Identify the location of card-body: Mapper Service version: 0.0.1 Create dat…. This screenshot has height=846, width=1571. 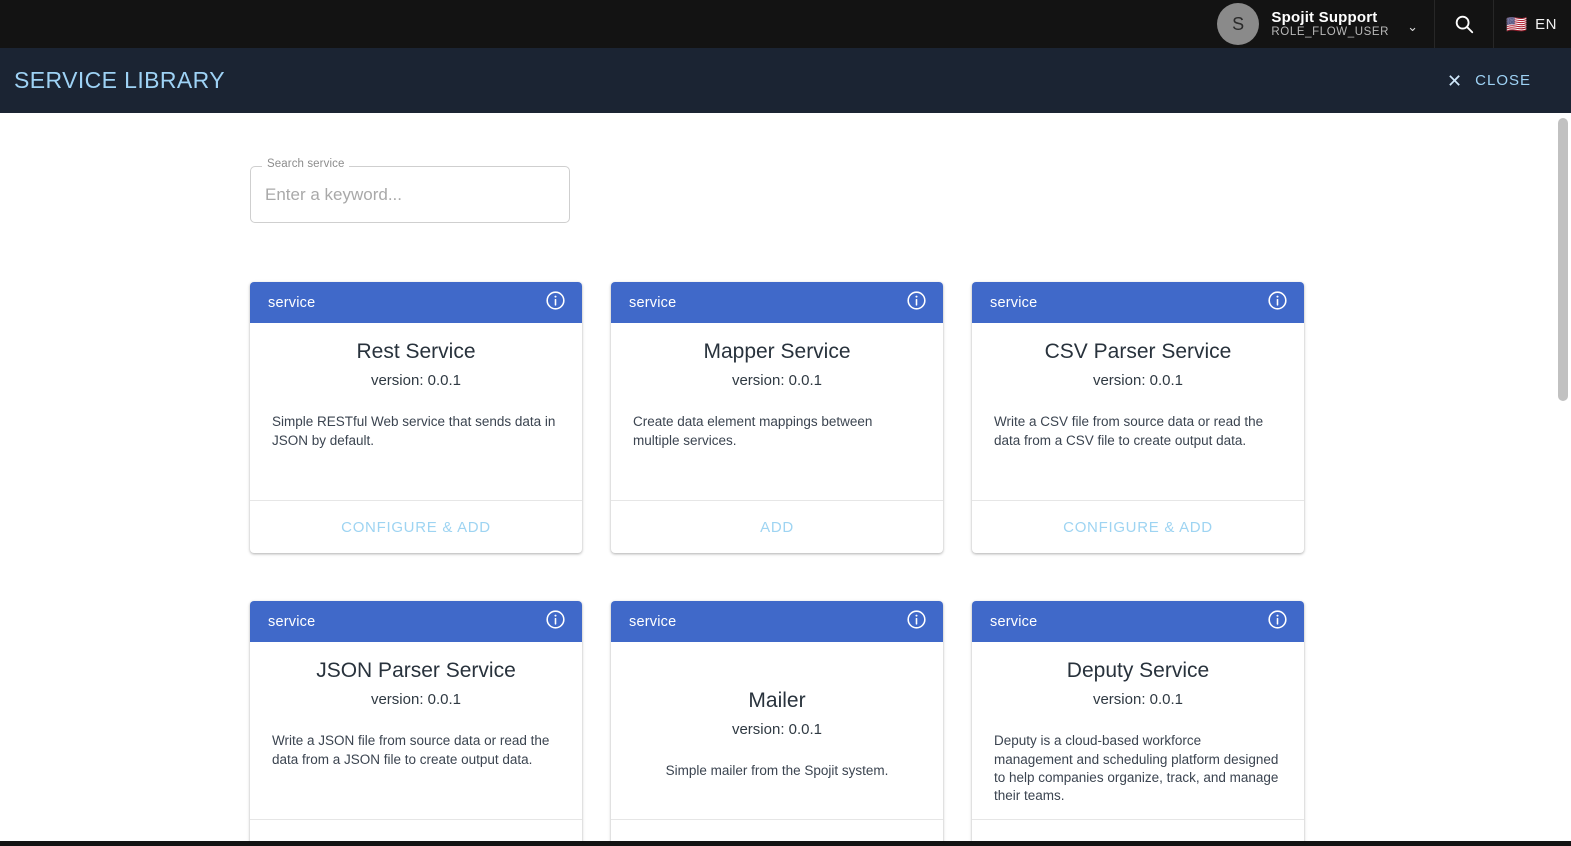
(777, 411).